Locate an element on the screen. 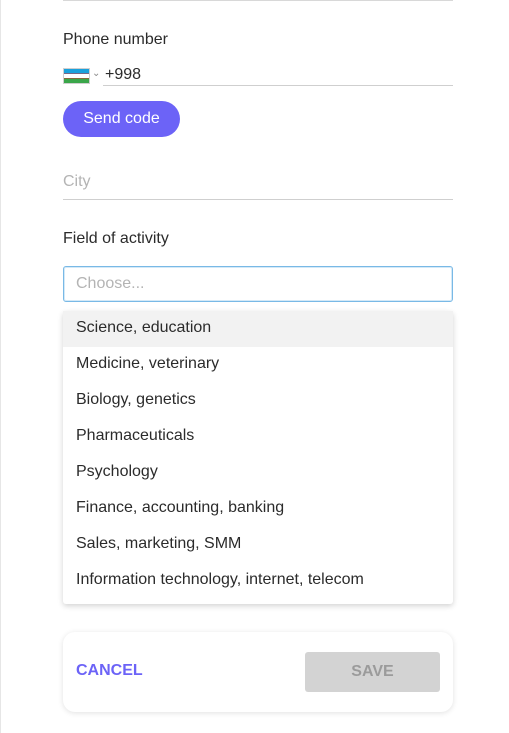  dropdown-option: Medicine, veterinary is located at coordinates (258, 365).